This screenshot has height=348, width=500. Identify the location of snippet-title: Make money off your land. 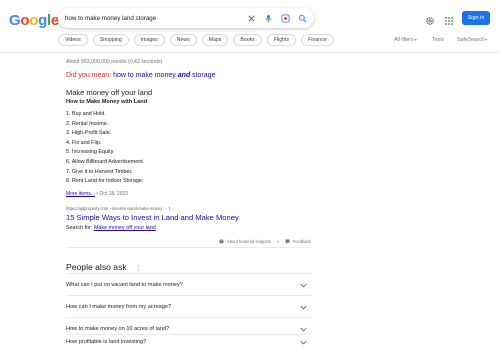
(109, 92).